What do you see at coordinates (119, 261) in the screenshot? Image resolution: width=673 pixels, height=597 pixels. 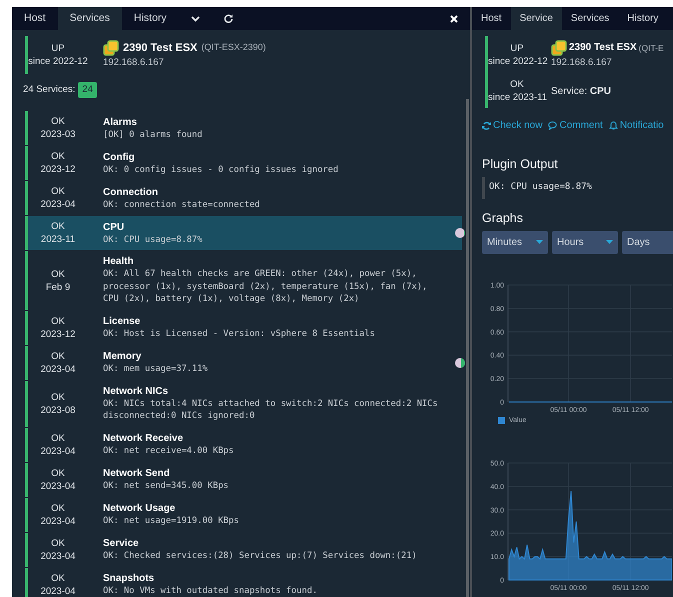 I see `service-name: Health` at bounding box center [119, 261].